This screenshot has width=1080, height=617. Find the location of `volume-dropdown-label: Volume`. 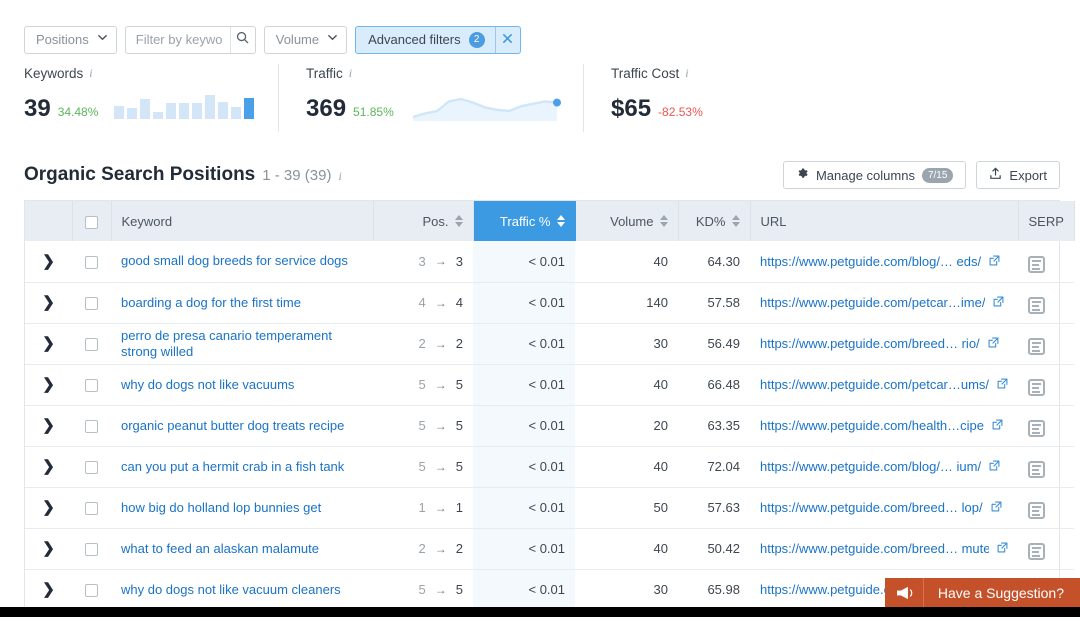

volume-dropdown-label: Volume is located at coordinates (297, 39).